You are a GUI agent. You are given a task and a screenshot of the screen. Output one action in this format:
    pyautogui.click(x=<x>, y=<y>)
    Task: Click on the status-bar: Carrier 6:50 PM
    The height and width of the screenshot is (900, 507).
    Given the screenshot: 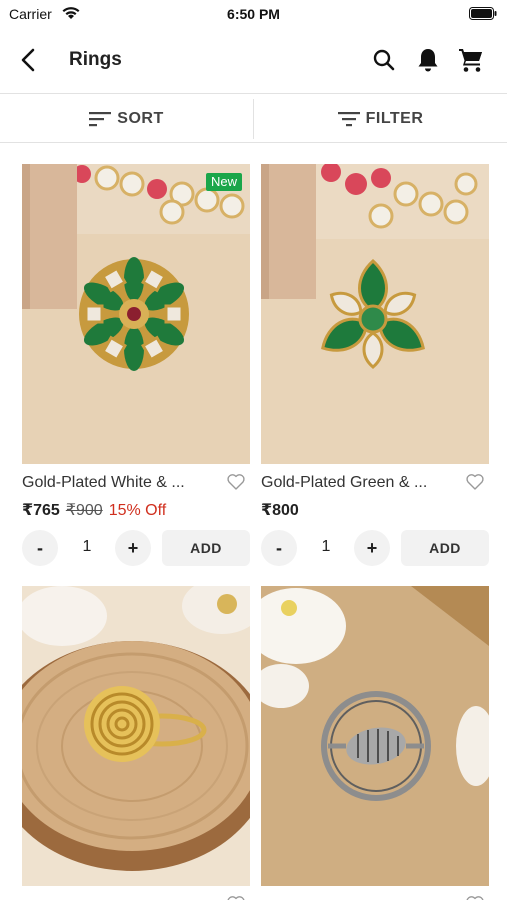 What is the action you would take?
    pyautogui.click(x=253, y=14)
    